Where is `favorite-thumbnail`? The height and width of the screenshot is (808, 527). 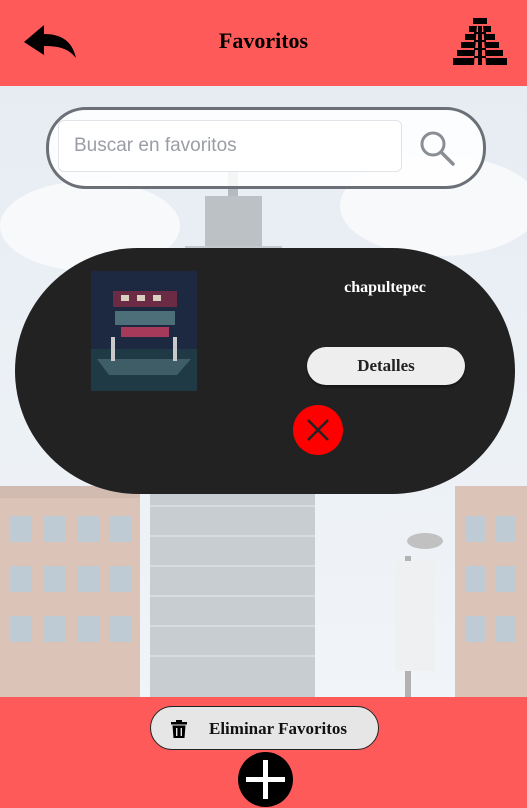
favorite-thumbnail is located at coordinates (144, 331).